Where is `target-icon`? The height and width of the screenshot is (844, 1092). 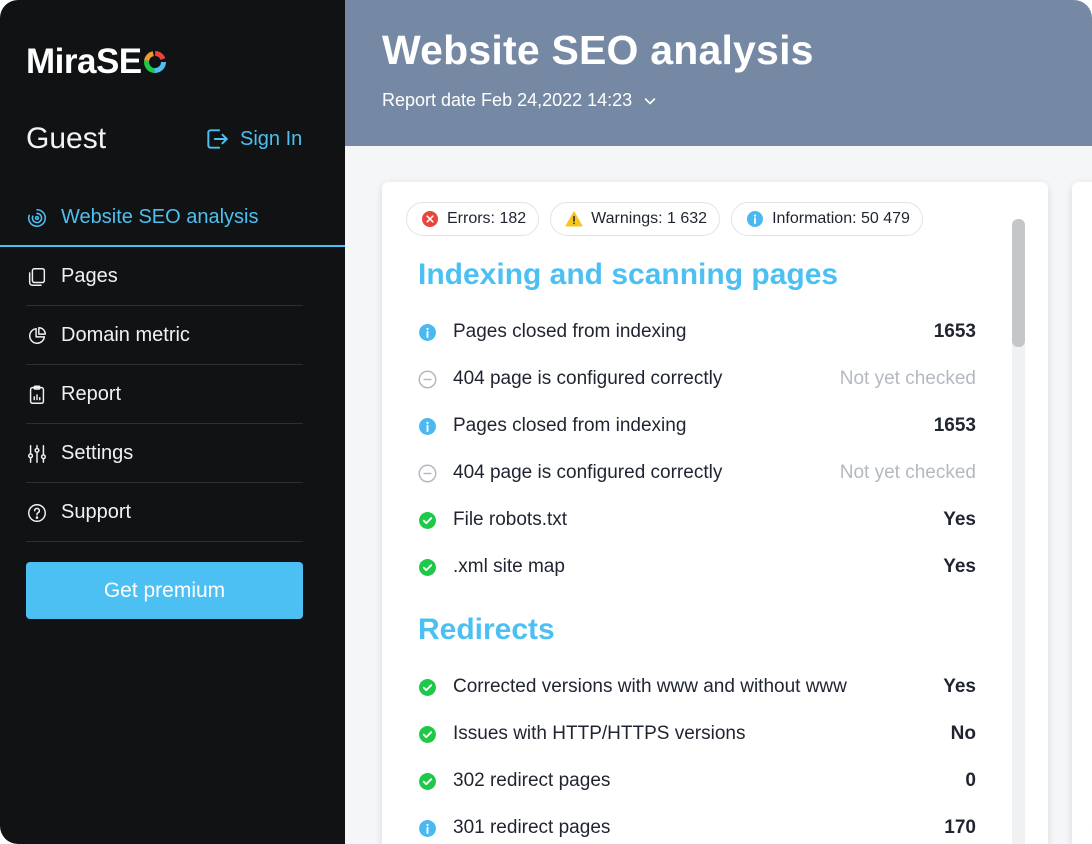 target-icon is located at coordinates (37, 218).